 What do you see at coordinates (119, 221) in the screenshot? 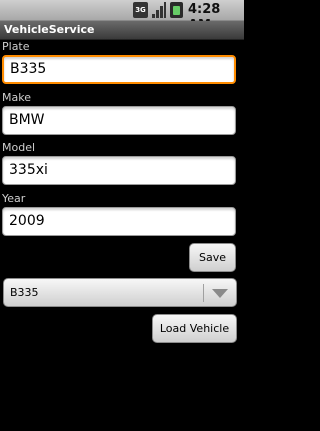
I see `year-field: 2009` at bounding box center [119, 221].